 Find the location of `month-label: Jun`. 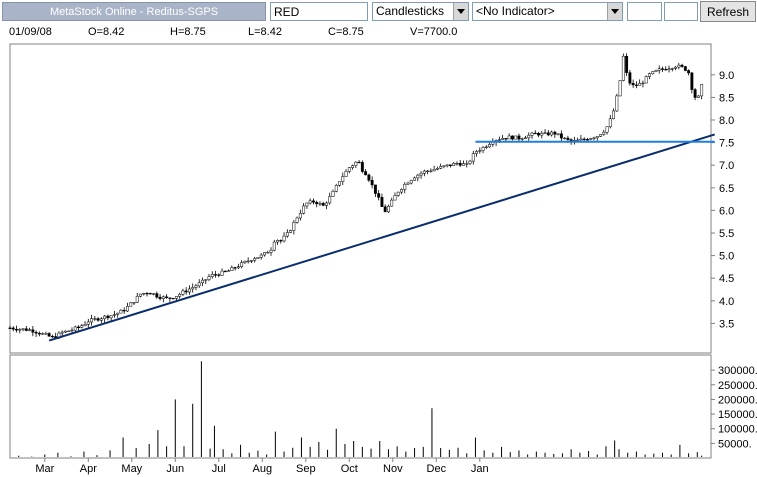

month-label: Jun is located at coordinates (175, 469).